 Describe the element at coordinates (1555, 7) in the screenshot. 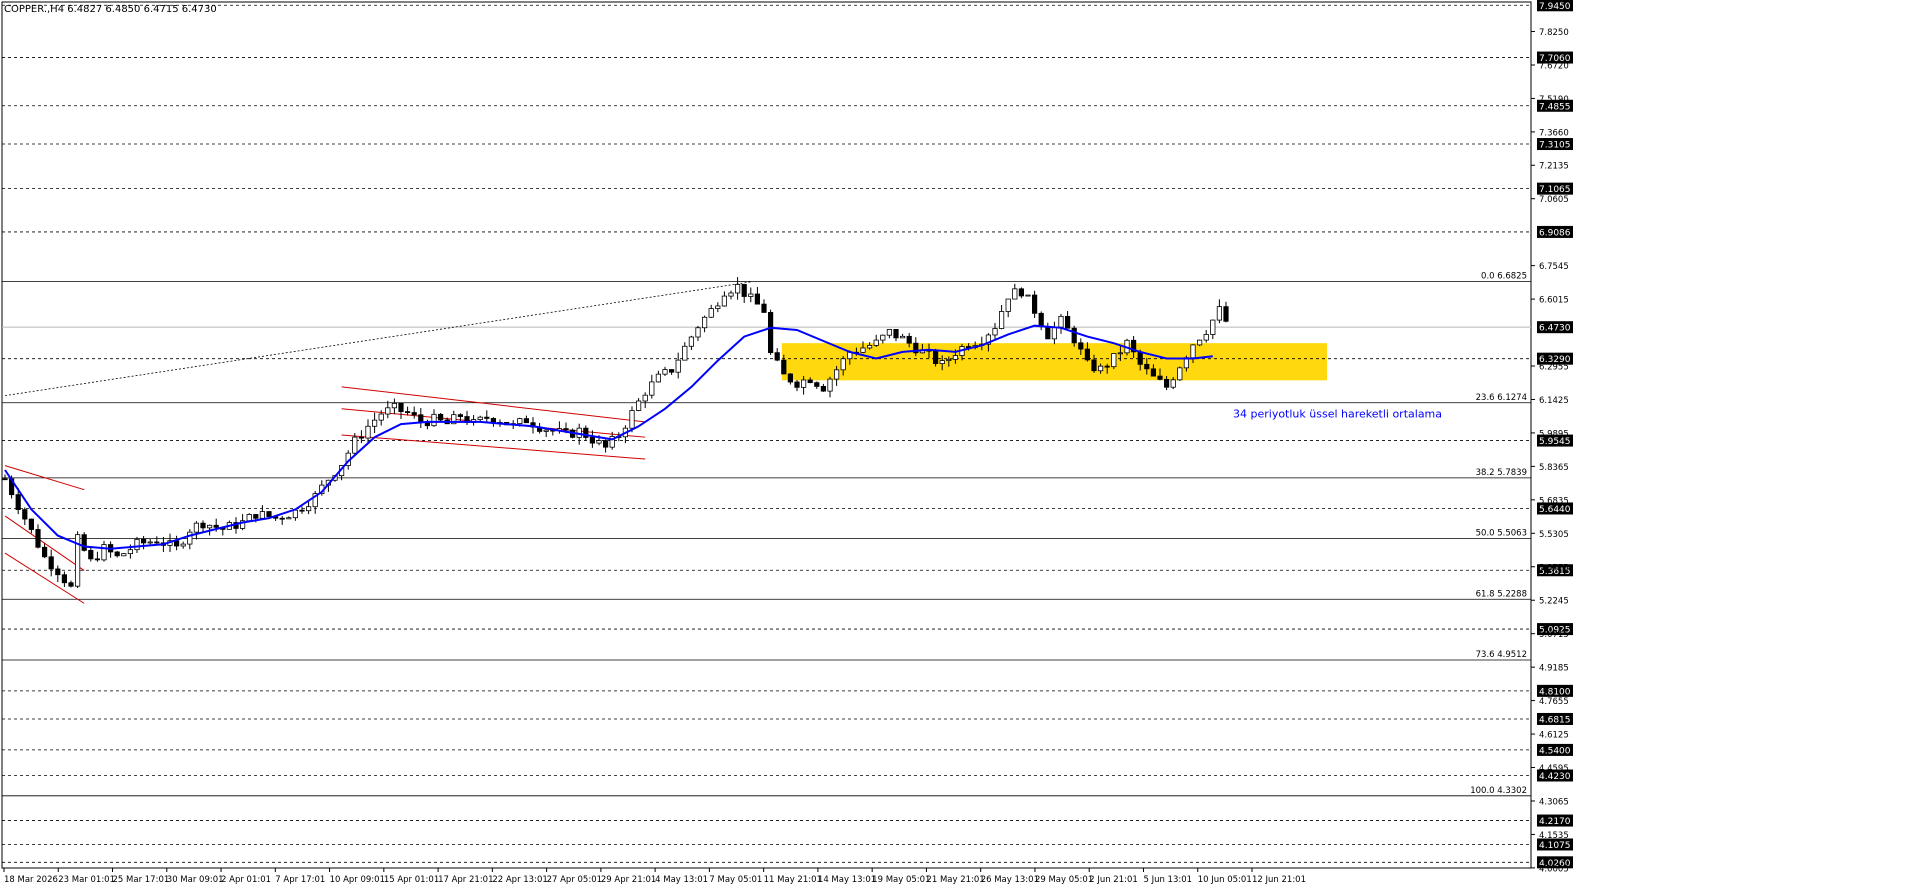

I see `level-label: 7.9450` at that location.